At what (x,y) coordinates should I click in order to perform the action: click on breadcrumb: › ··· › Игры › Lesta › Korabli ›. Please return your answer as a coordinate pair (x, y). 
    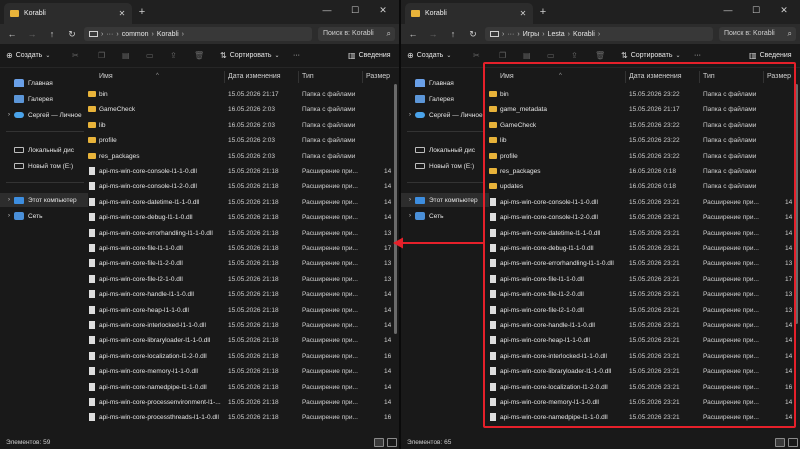
    Looking at the image, I should click on (599, 34).